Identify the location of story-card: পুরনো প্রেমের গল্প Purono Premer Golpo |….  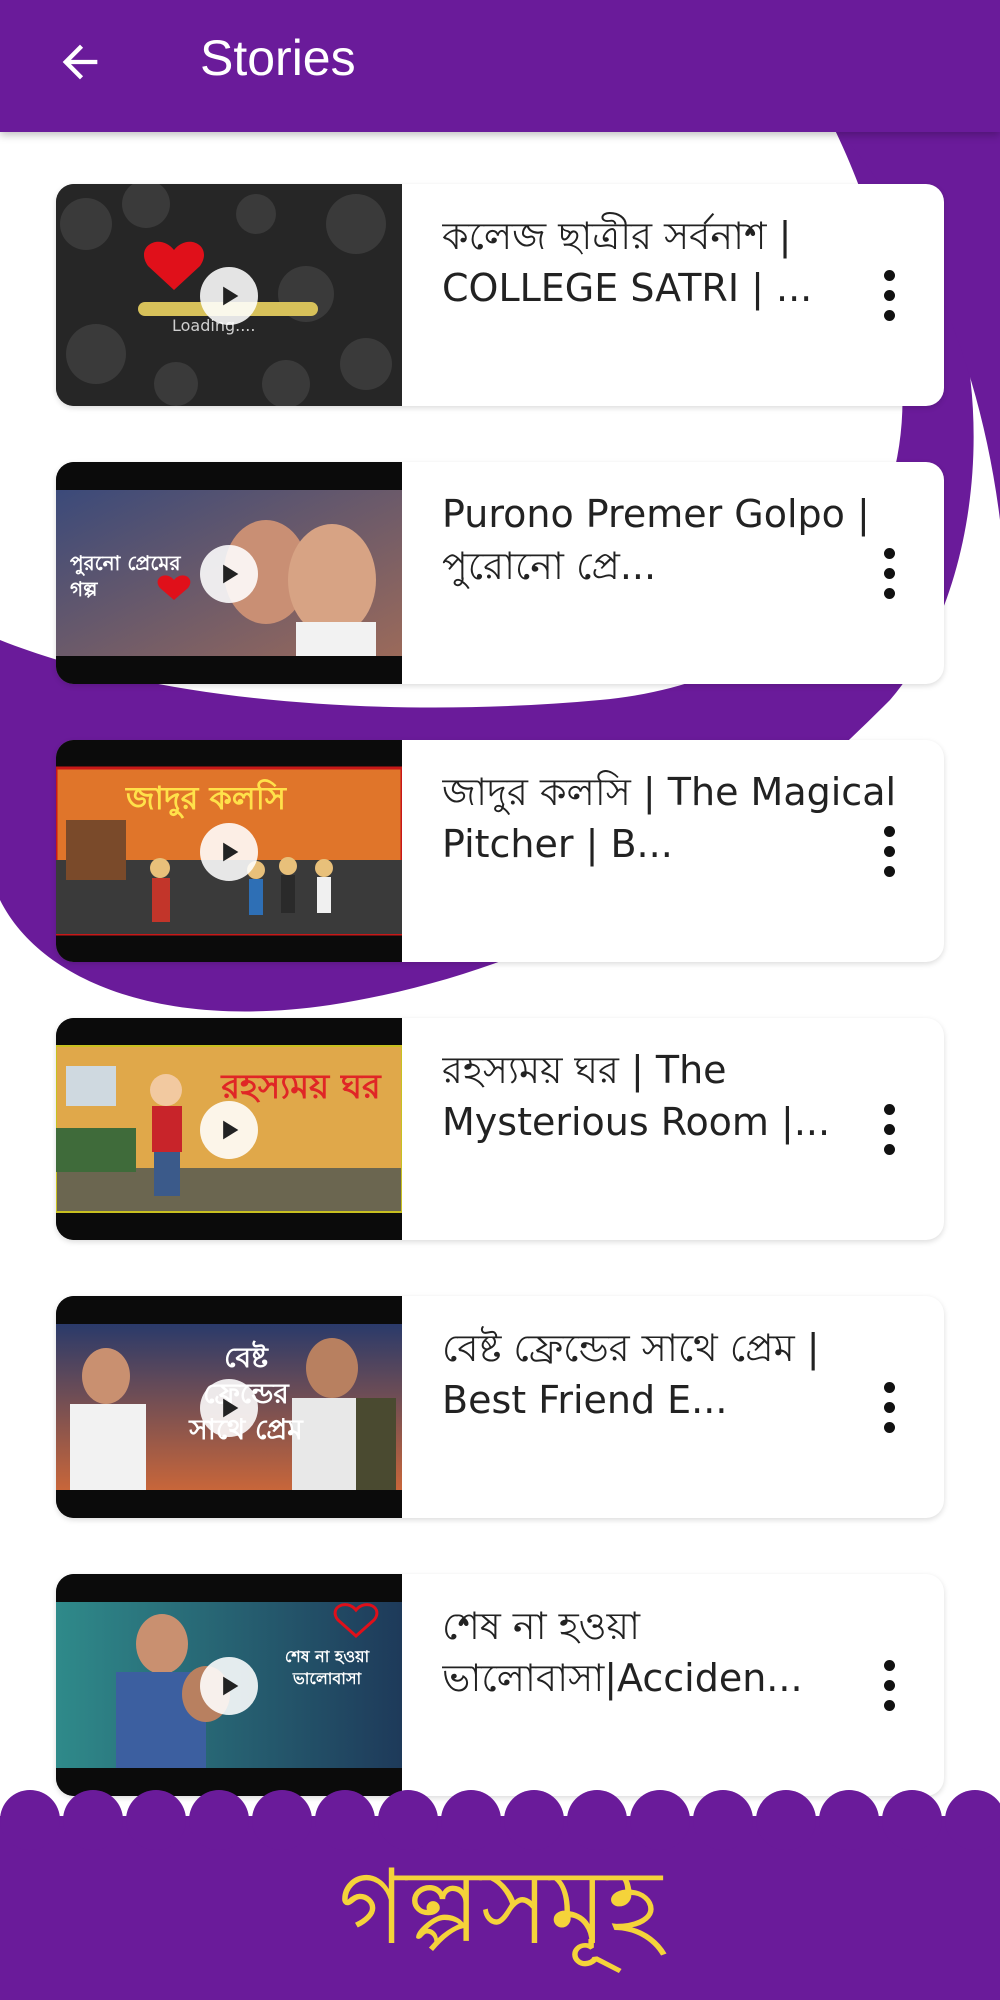
(500, 573).